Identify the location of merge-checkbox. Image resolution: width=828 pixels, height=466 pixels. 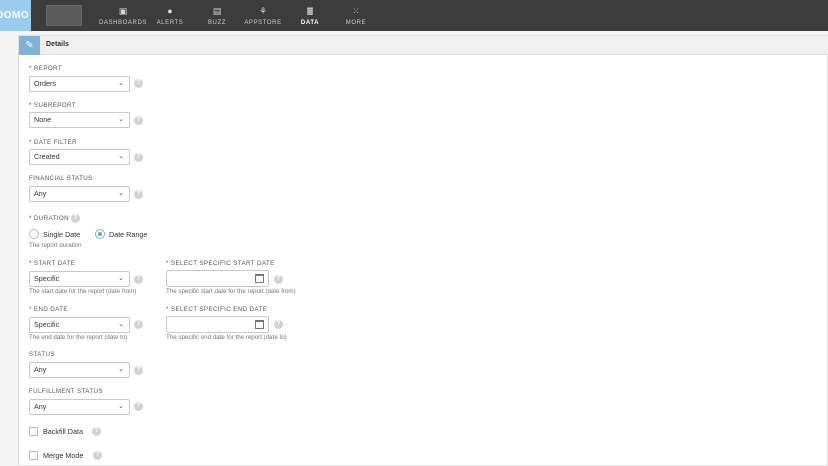
(33, 455).